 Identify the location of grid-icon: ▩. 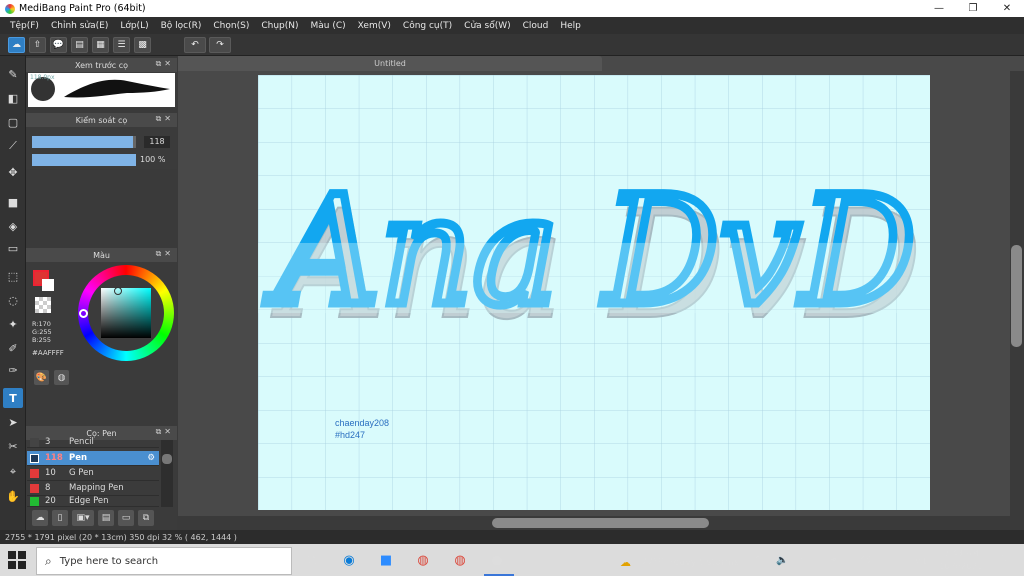
(142, 45).